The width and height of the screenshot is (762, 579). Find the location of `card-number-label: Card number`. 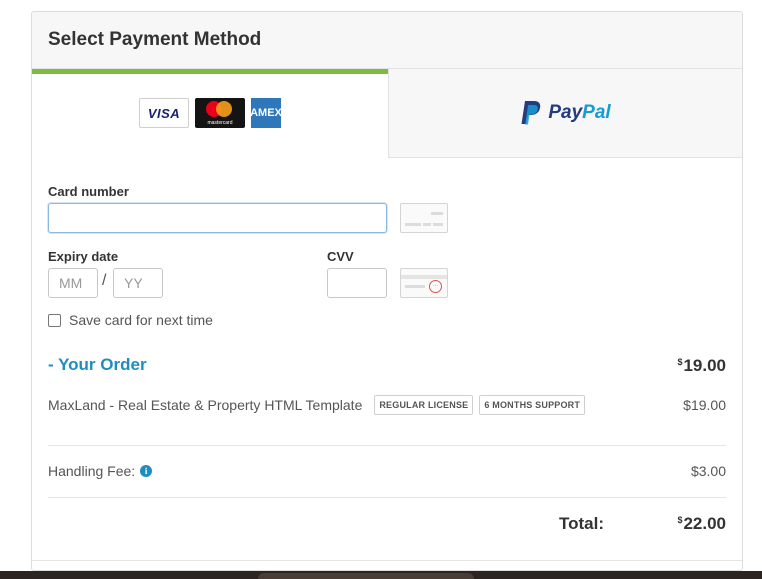

card-number-label: Card number is located at coordinates (88, 191).